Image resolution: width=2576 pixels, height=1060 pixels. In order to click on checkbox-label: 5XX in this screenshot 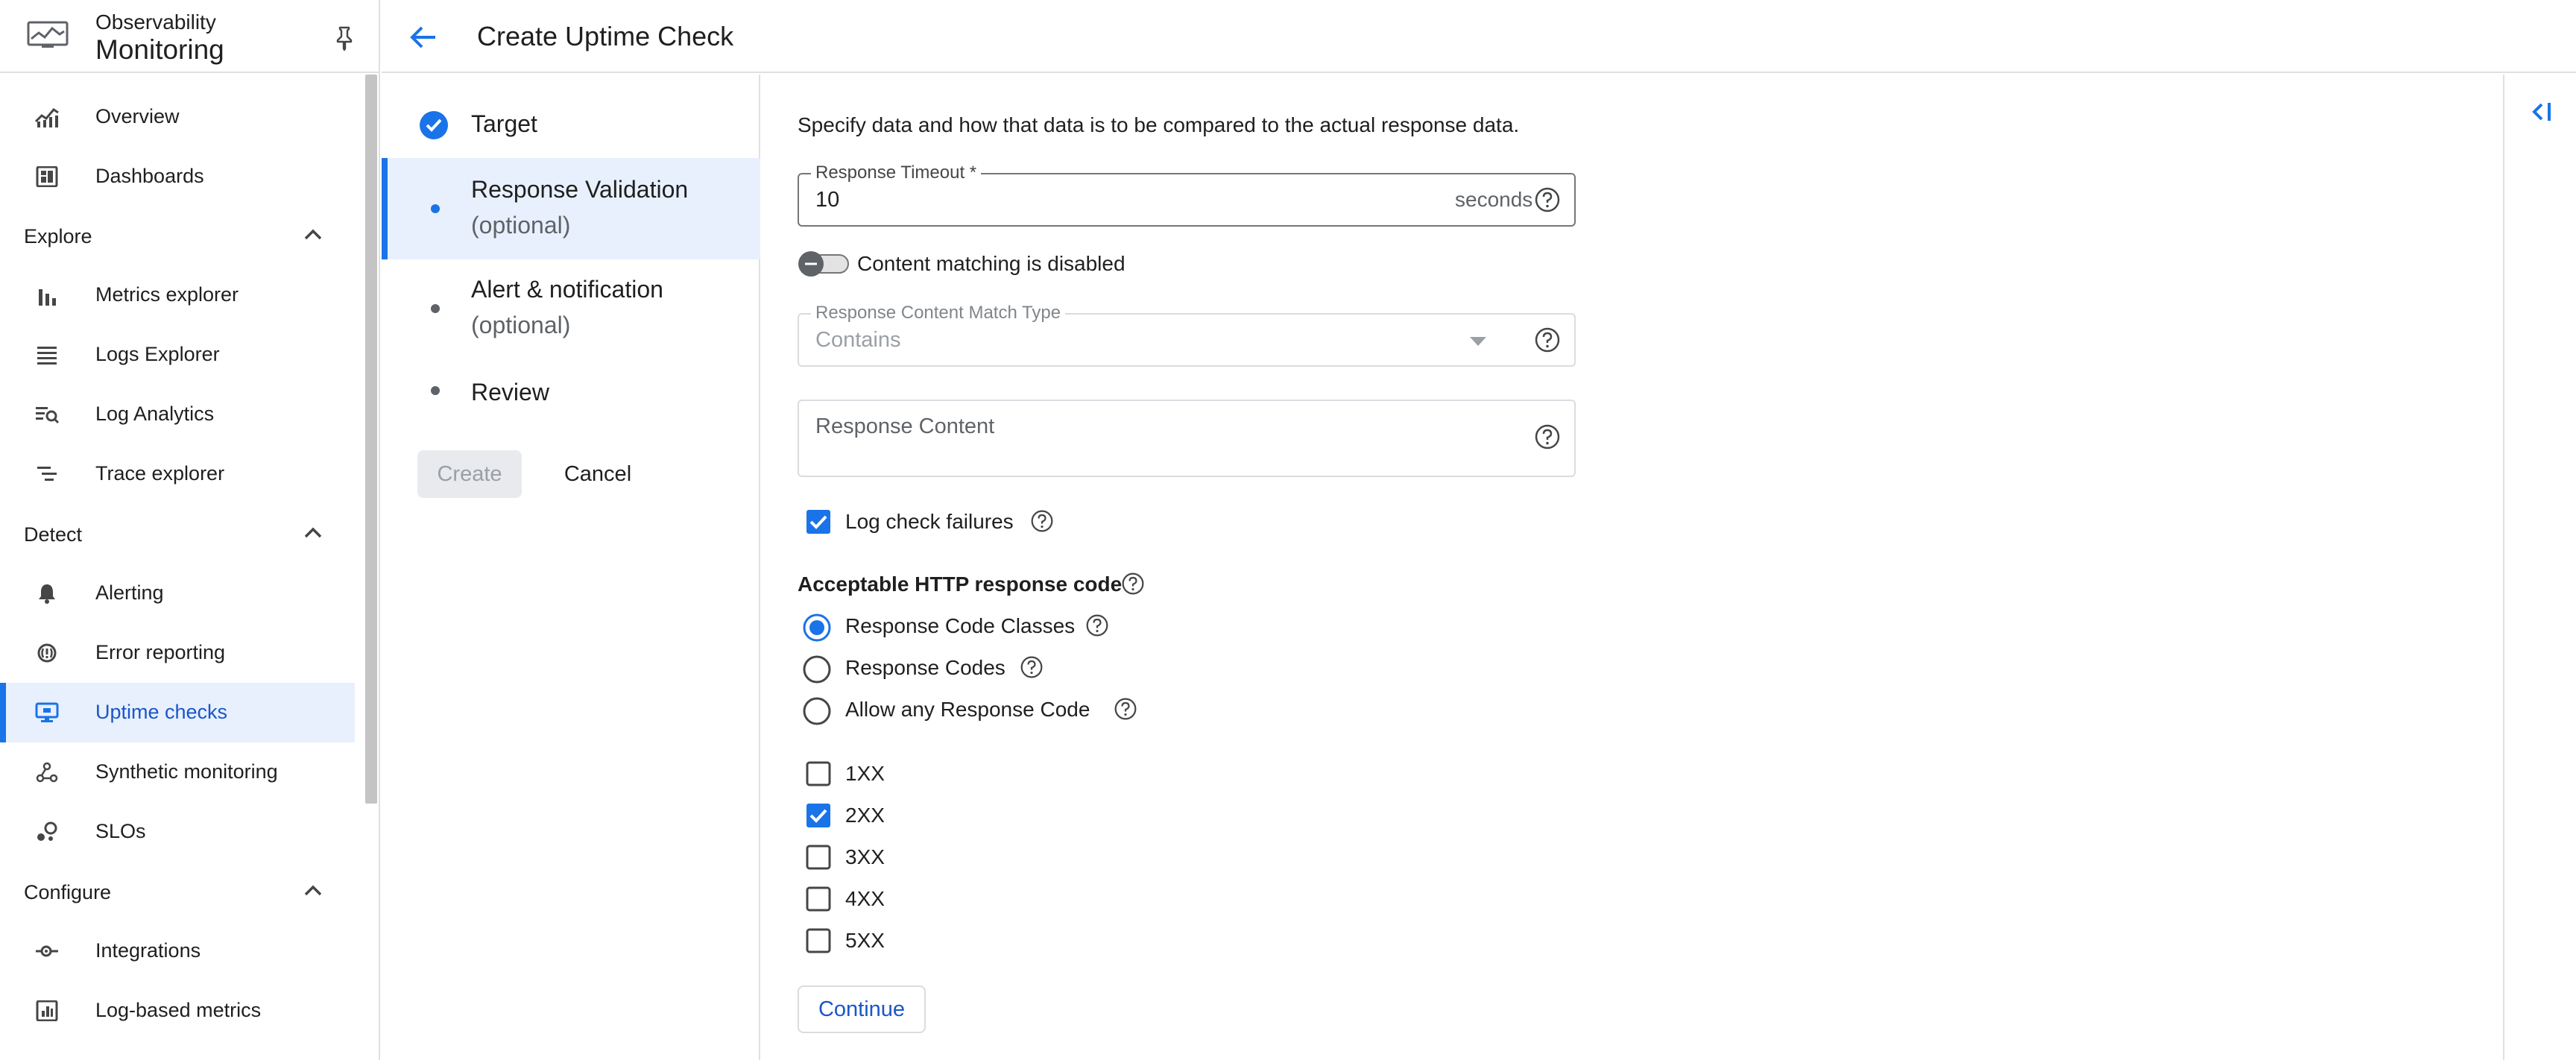, I will do `click(865, 941)`.